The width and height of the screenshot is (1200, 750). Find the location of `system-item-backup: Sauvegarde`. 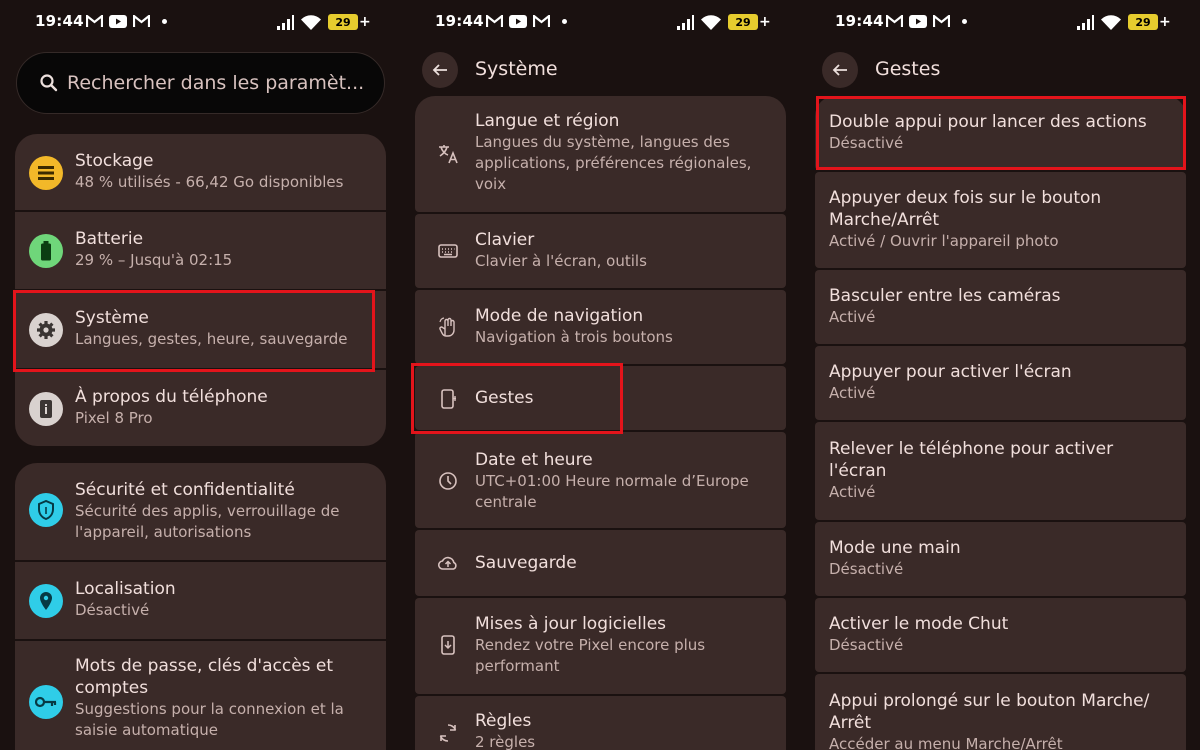

system-item-backup: Sauvegarde is located at coordinates (600, 563).